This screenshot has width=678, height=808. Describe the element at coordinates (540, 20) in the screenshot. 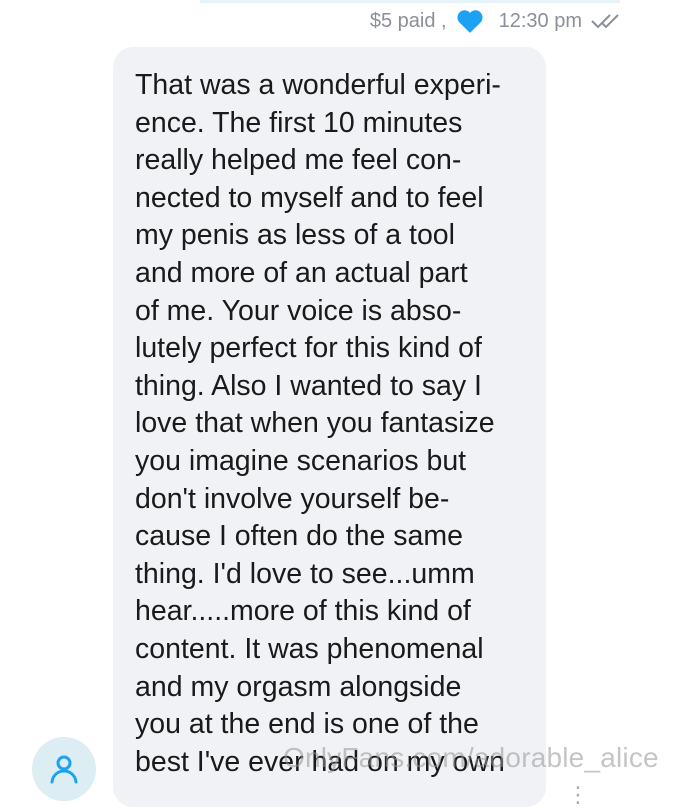

I see `timestamp: 12:30 pm` at that location.